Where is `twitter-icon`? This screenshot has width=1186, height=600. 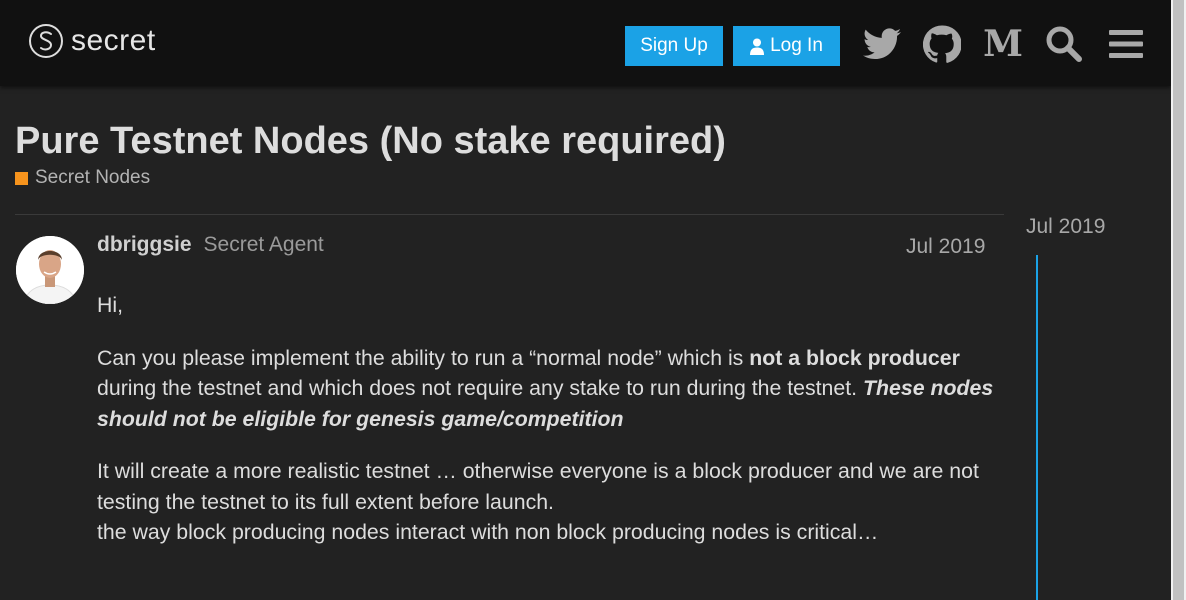
twitter-icon is located at coordinates (882, 44).